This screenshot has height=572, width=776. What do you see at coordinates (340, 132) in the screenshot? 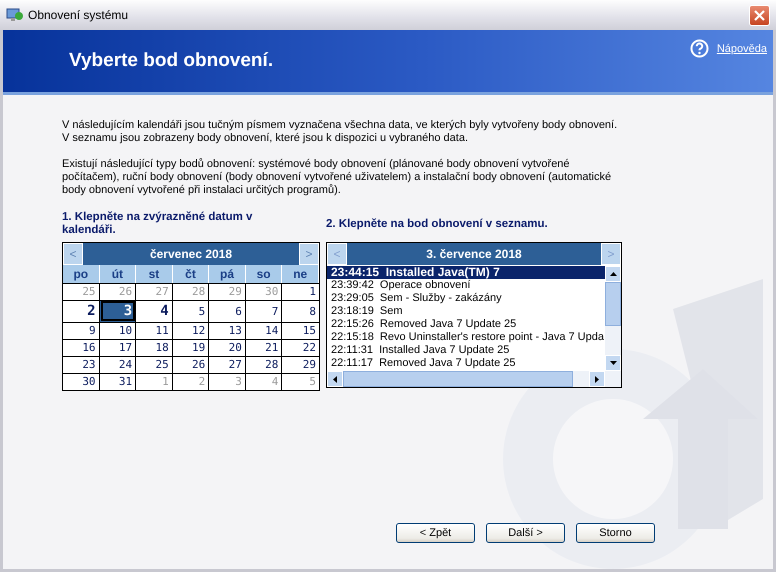
I see `description-paragraph: V následujícím kalendáři jsou tučným písmem vyznačena všechna data, ve kterých byly vytvořeny body obnovení. V seznamu jsou zobrazeny body obnovení, které jsou k dispozici u vybraného data.` at bounding box center [340, 132].